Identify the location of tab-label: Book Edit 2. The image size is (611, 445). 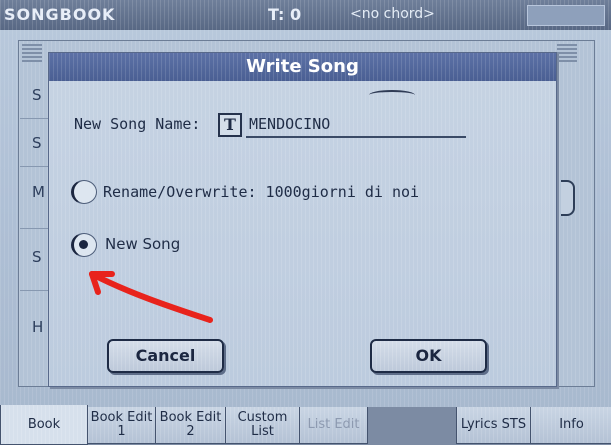
(190, 424).